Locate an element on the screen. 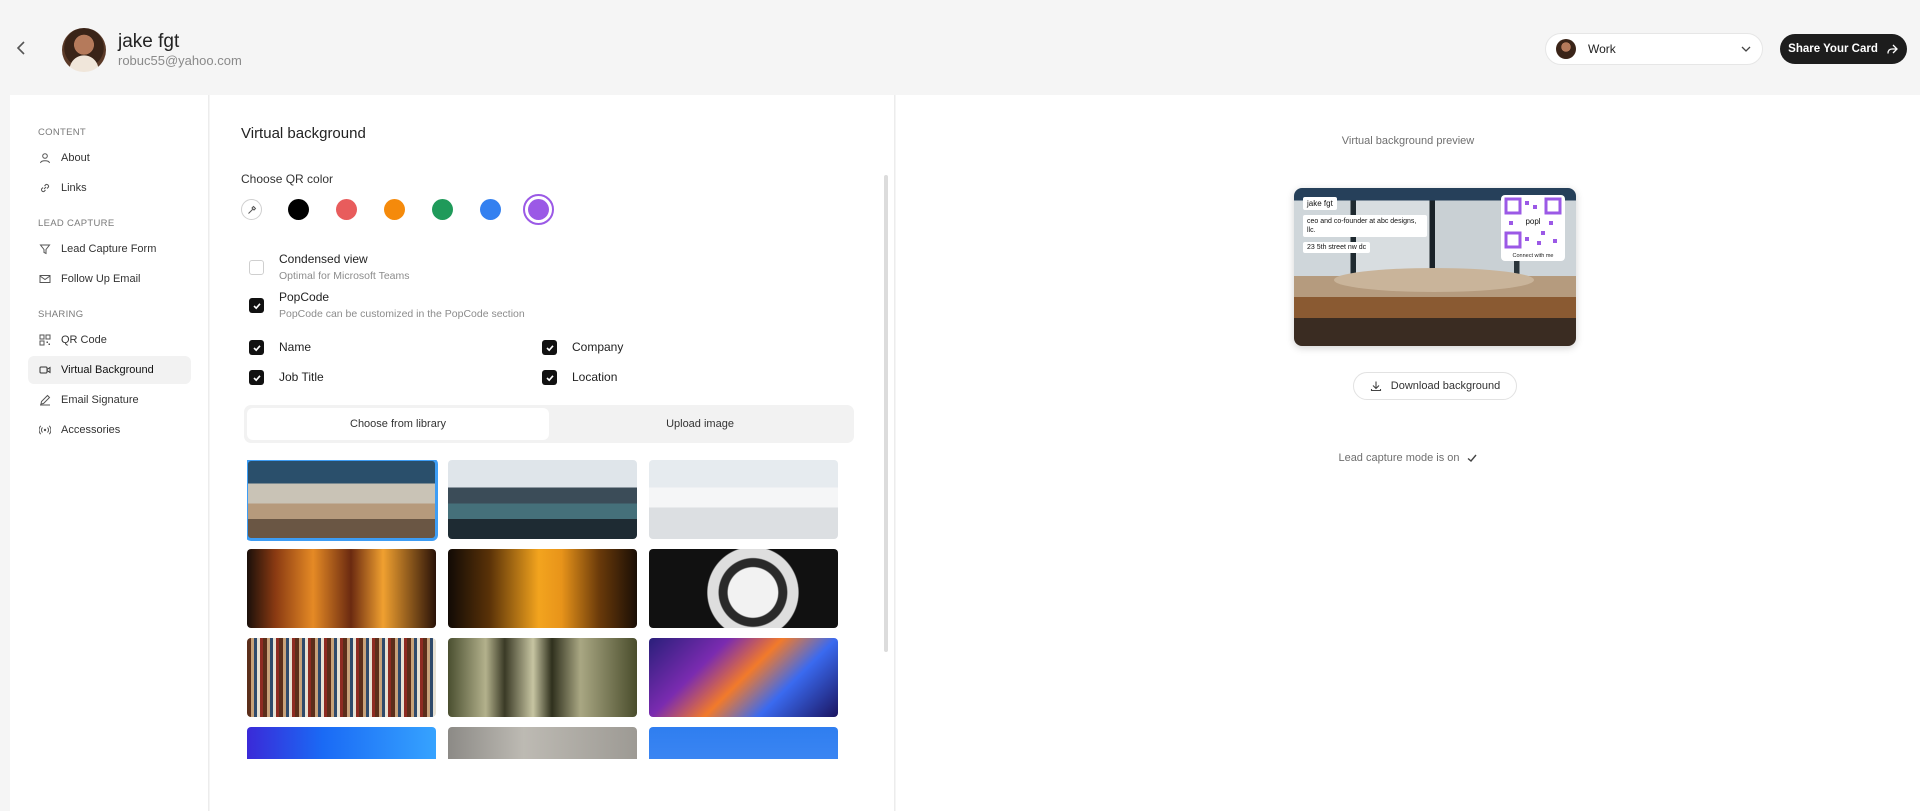 The height and width of the screenshot is (811, 1920). qr-code-graphic: popl is located at coordinates (1533, 223).